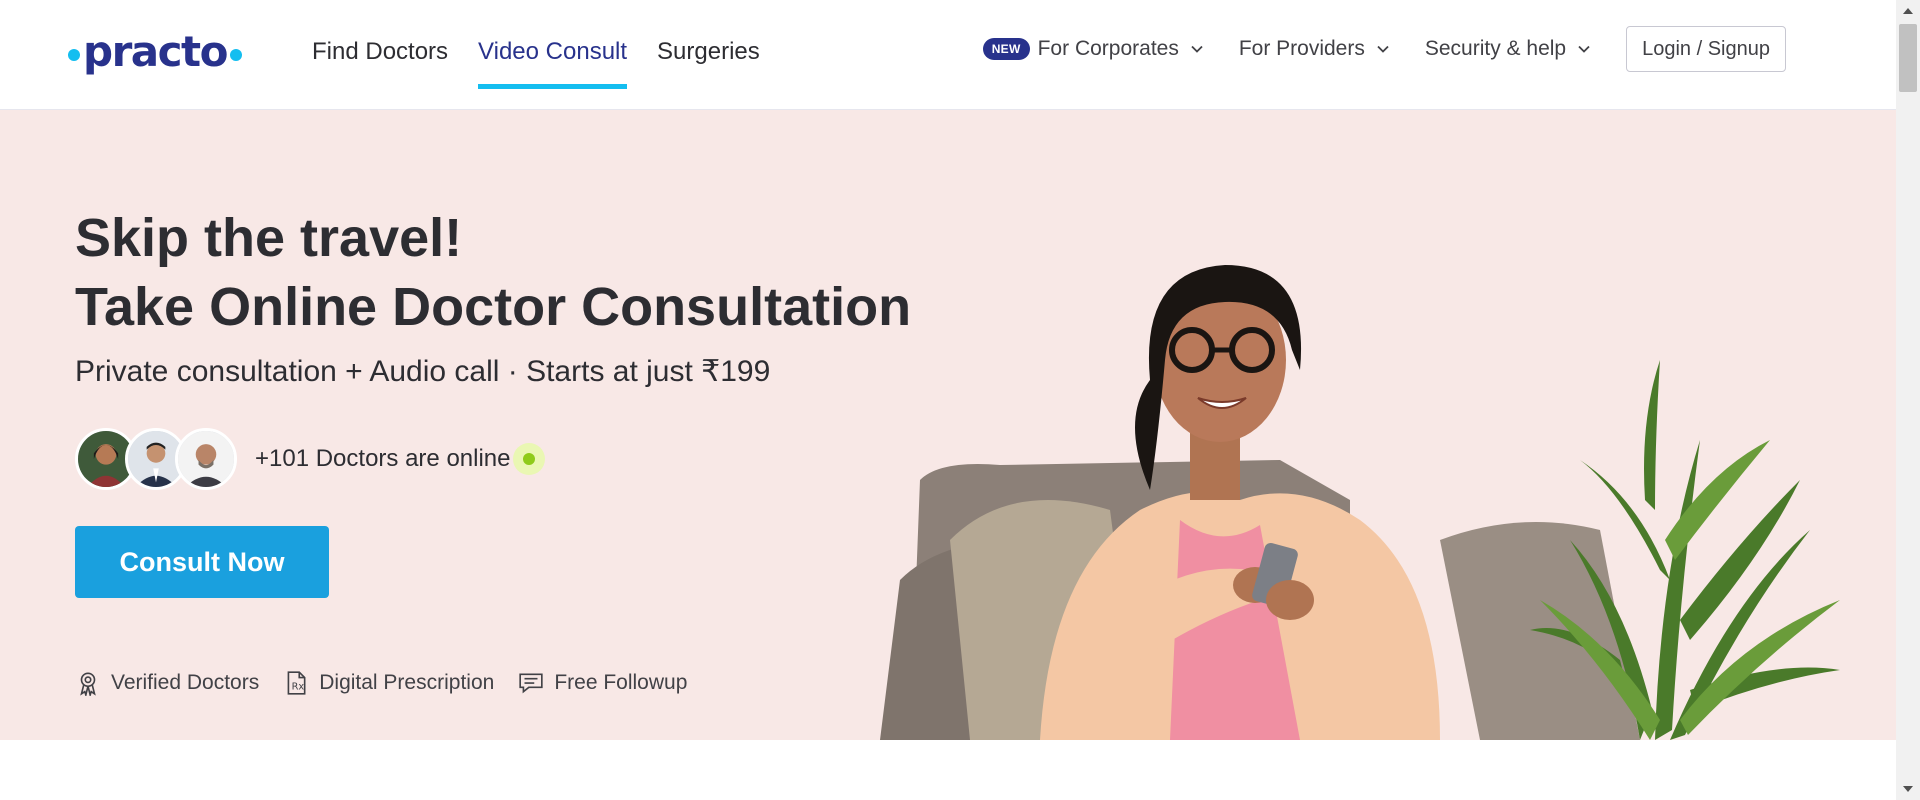 This screenshot has width=1920, height=800. I want to click on scroll-up-arrow-icon, so click(1908, 11).